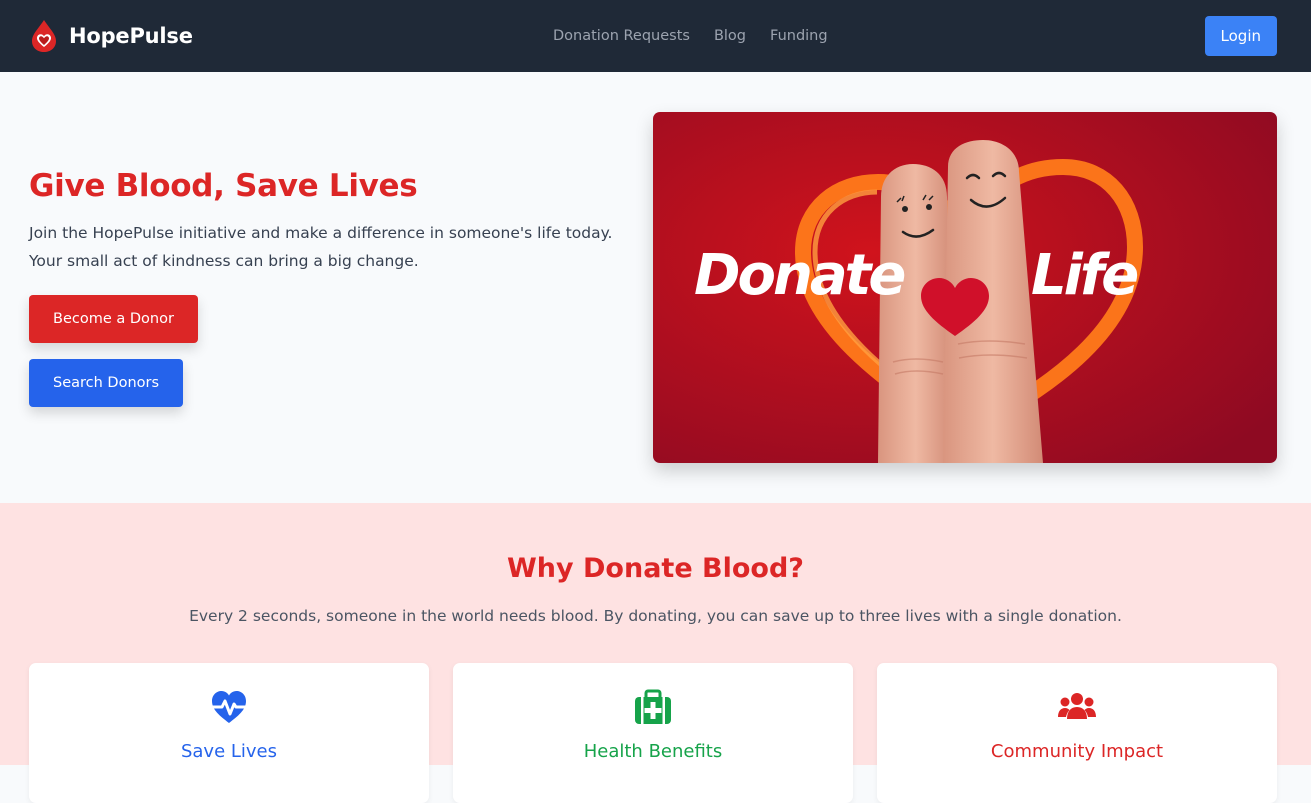 The image size is (1311, 803). What do you see at coordinates (106, 383) in the screenshot?
I see `search-donors-button: Search Donors` at bounding box center [106, 383].